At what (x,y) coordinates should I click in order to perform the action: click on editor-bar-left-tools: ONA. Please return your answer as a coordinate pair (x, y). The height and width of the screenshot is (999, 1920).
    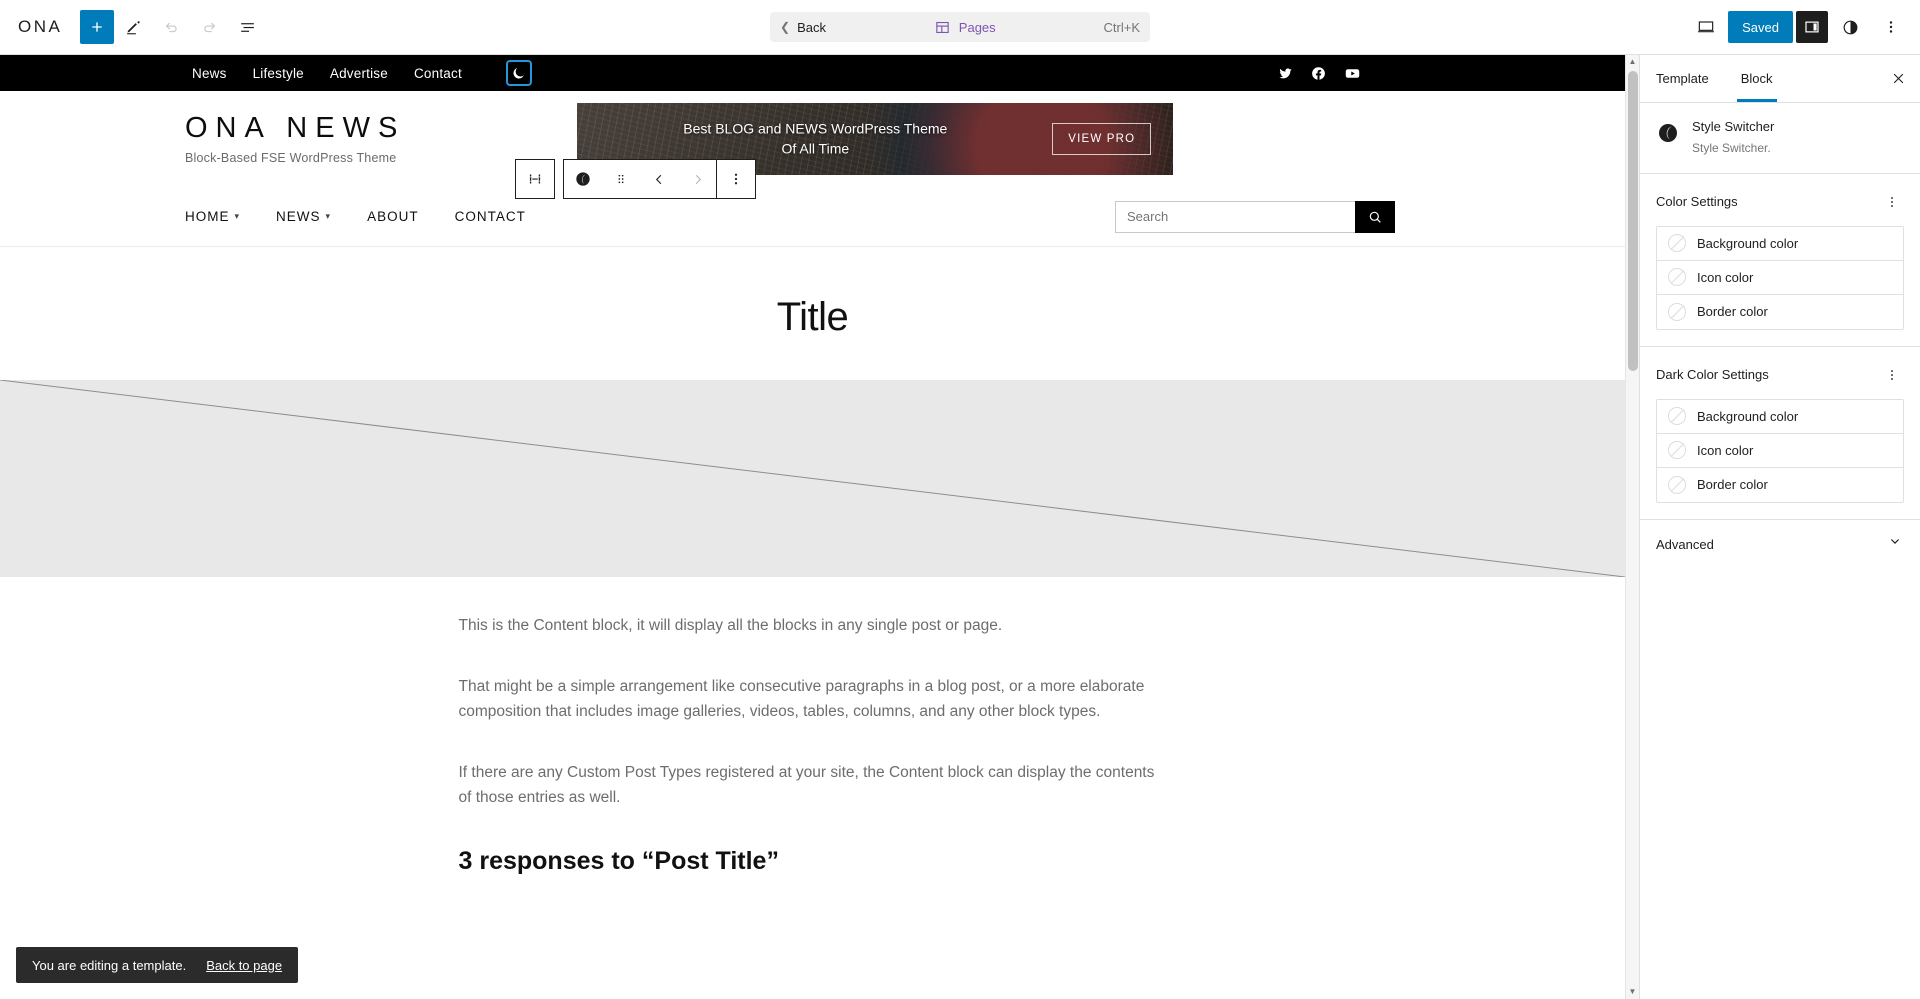
    Looking at the image, I should click on (133, 27).